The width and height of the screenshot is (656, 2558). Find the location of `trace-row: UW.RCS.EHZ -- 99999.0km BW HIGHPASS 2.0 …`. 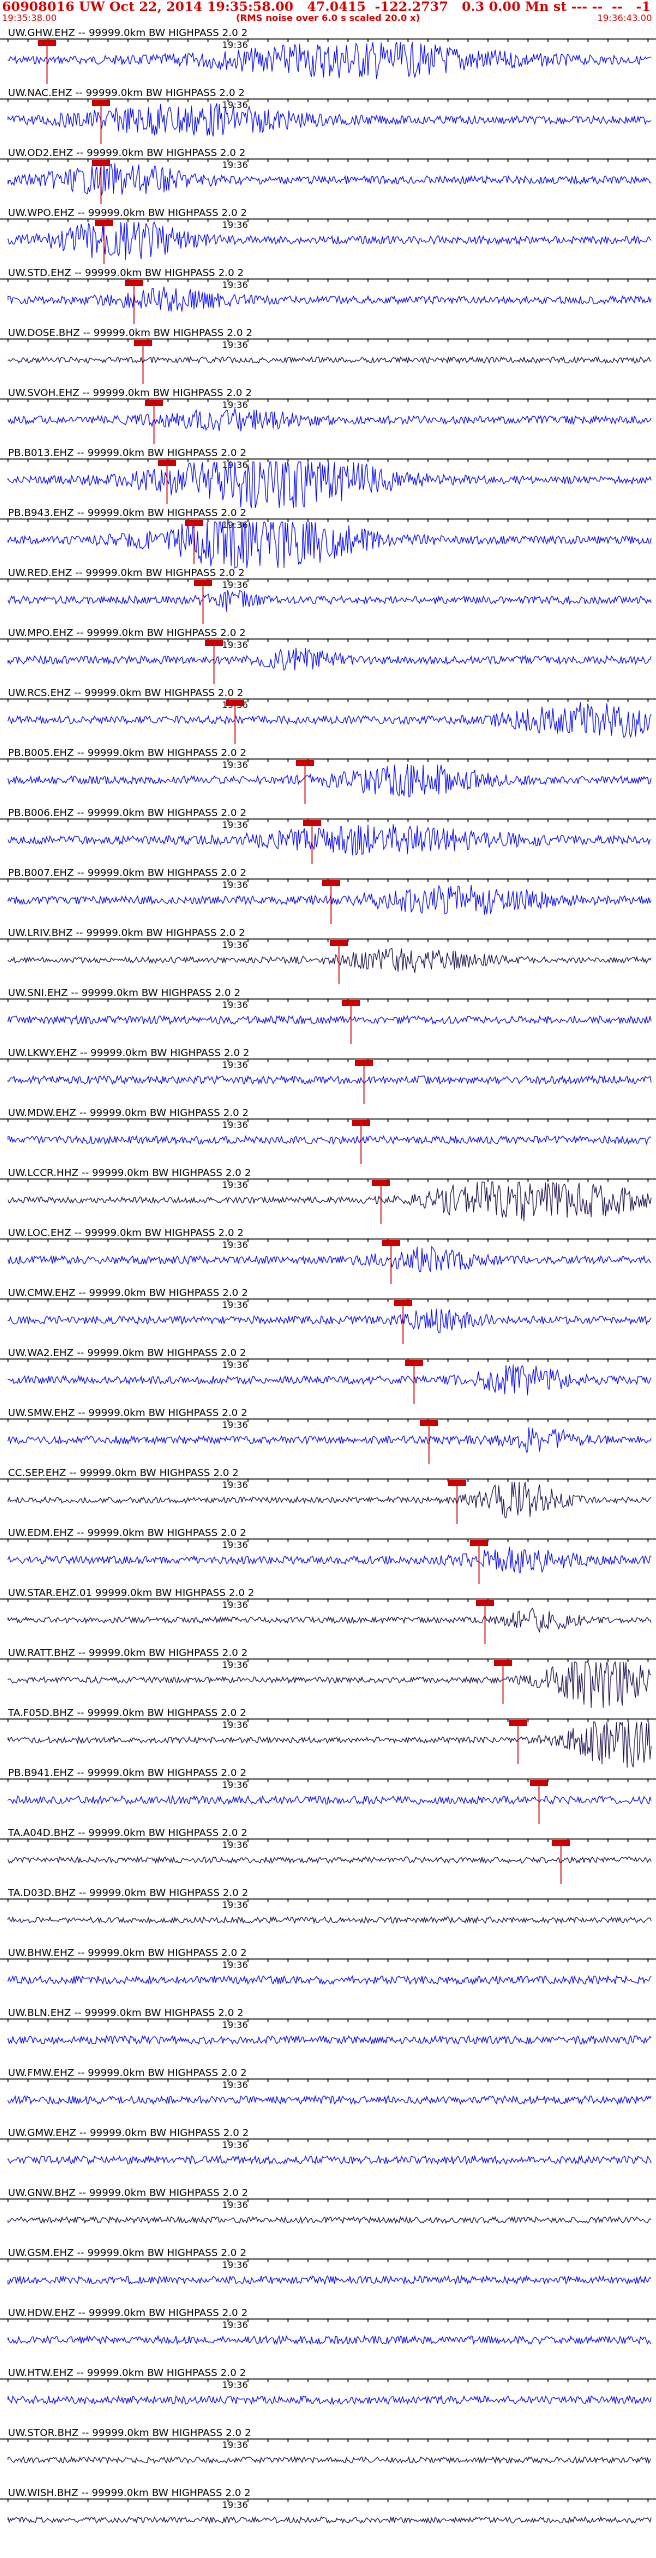

trace-row: UW.RCS.EHZ -- 99999.0km BW HIGHPASS 2.0 … is located at coordinates (328, 716).